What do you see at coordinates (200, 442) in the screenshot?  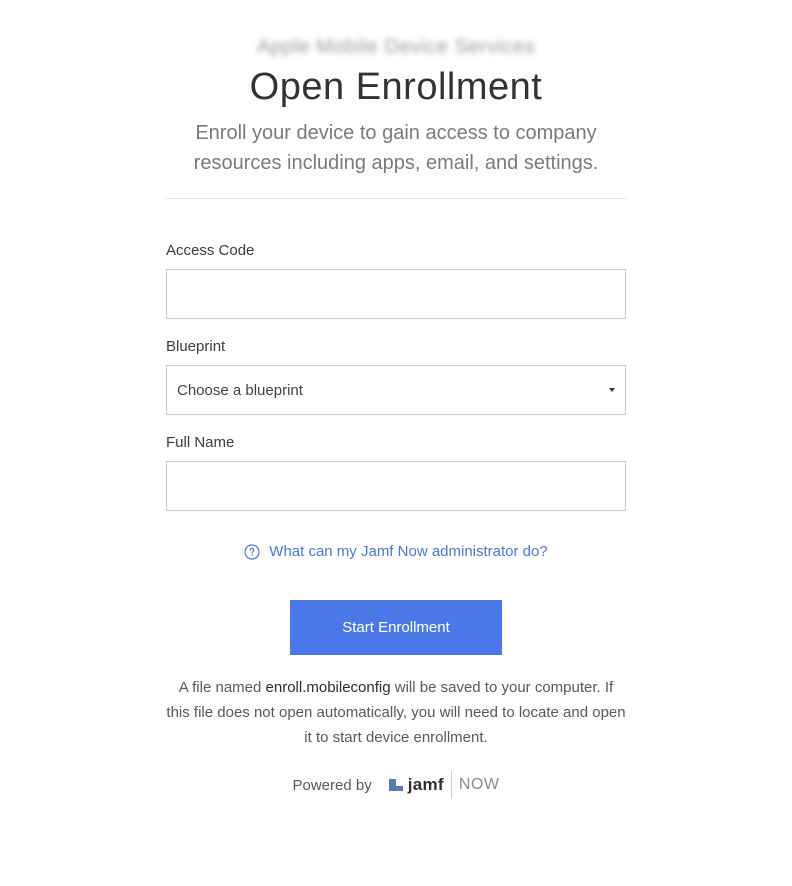 I see `full-name-label: Full Name` at bounding box center [200, 442].